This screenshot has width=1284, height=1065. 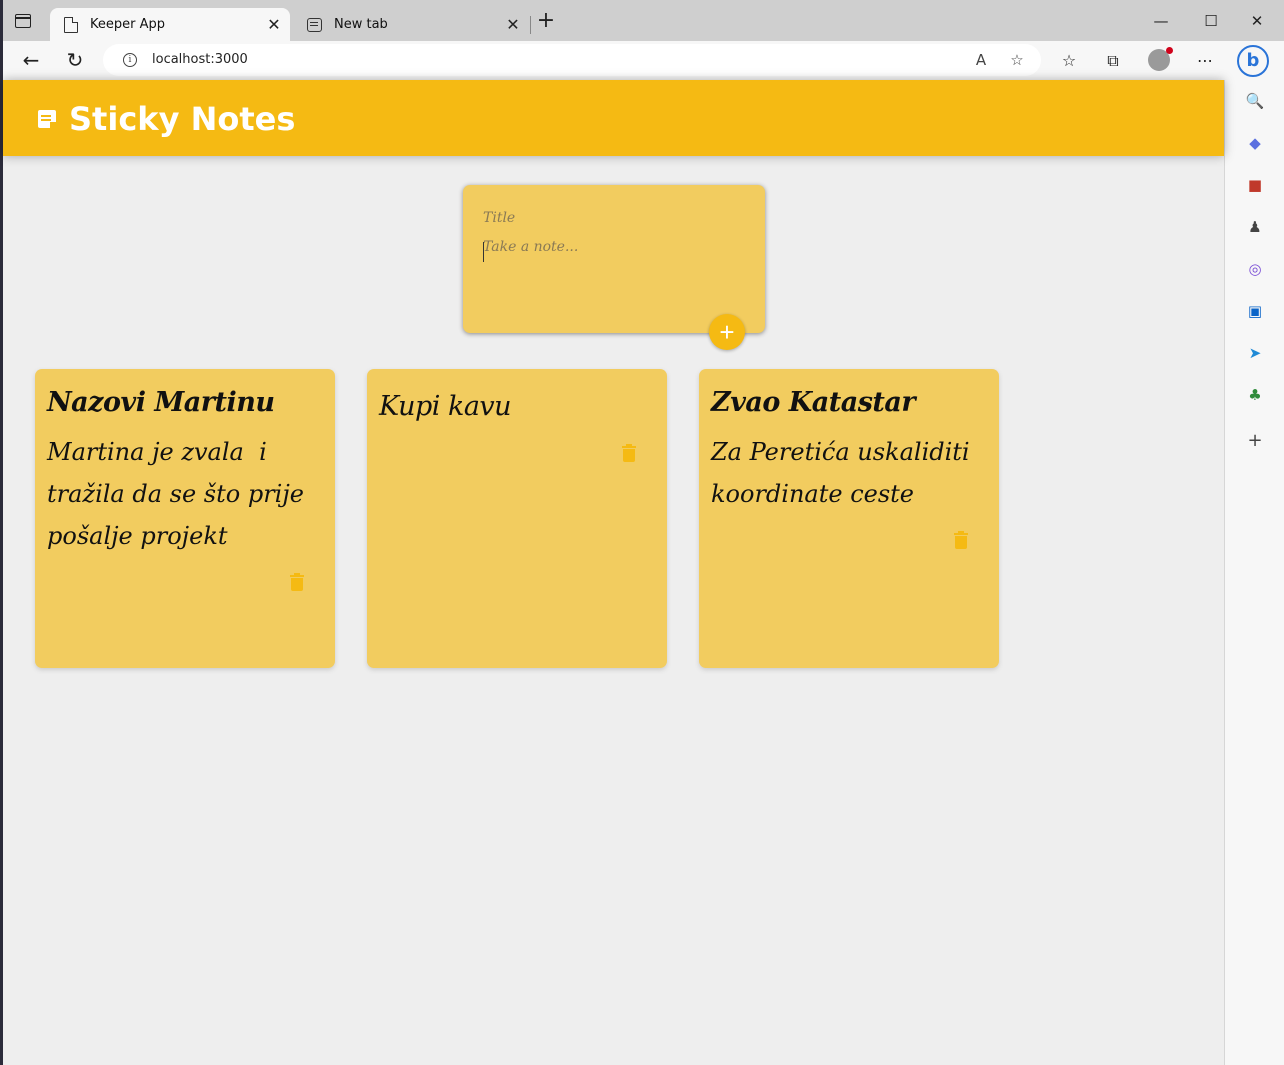 What do you see at coordinates (1255, 185) in the screenshot?
I see `toolbox-icon: ■` at bounding box center [1255, 185].